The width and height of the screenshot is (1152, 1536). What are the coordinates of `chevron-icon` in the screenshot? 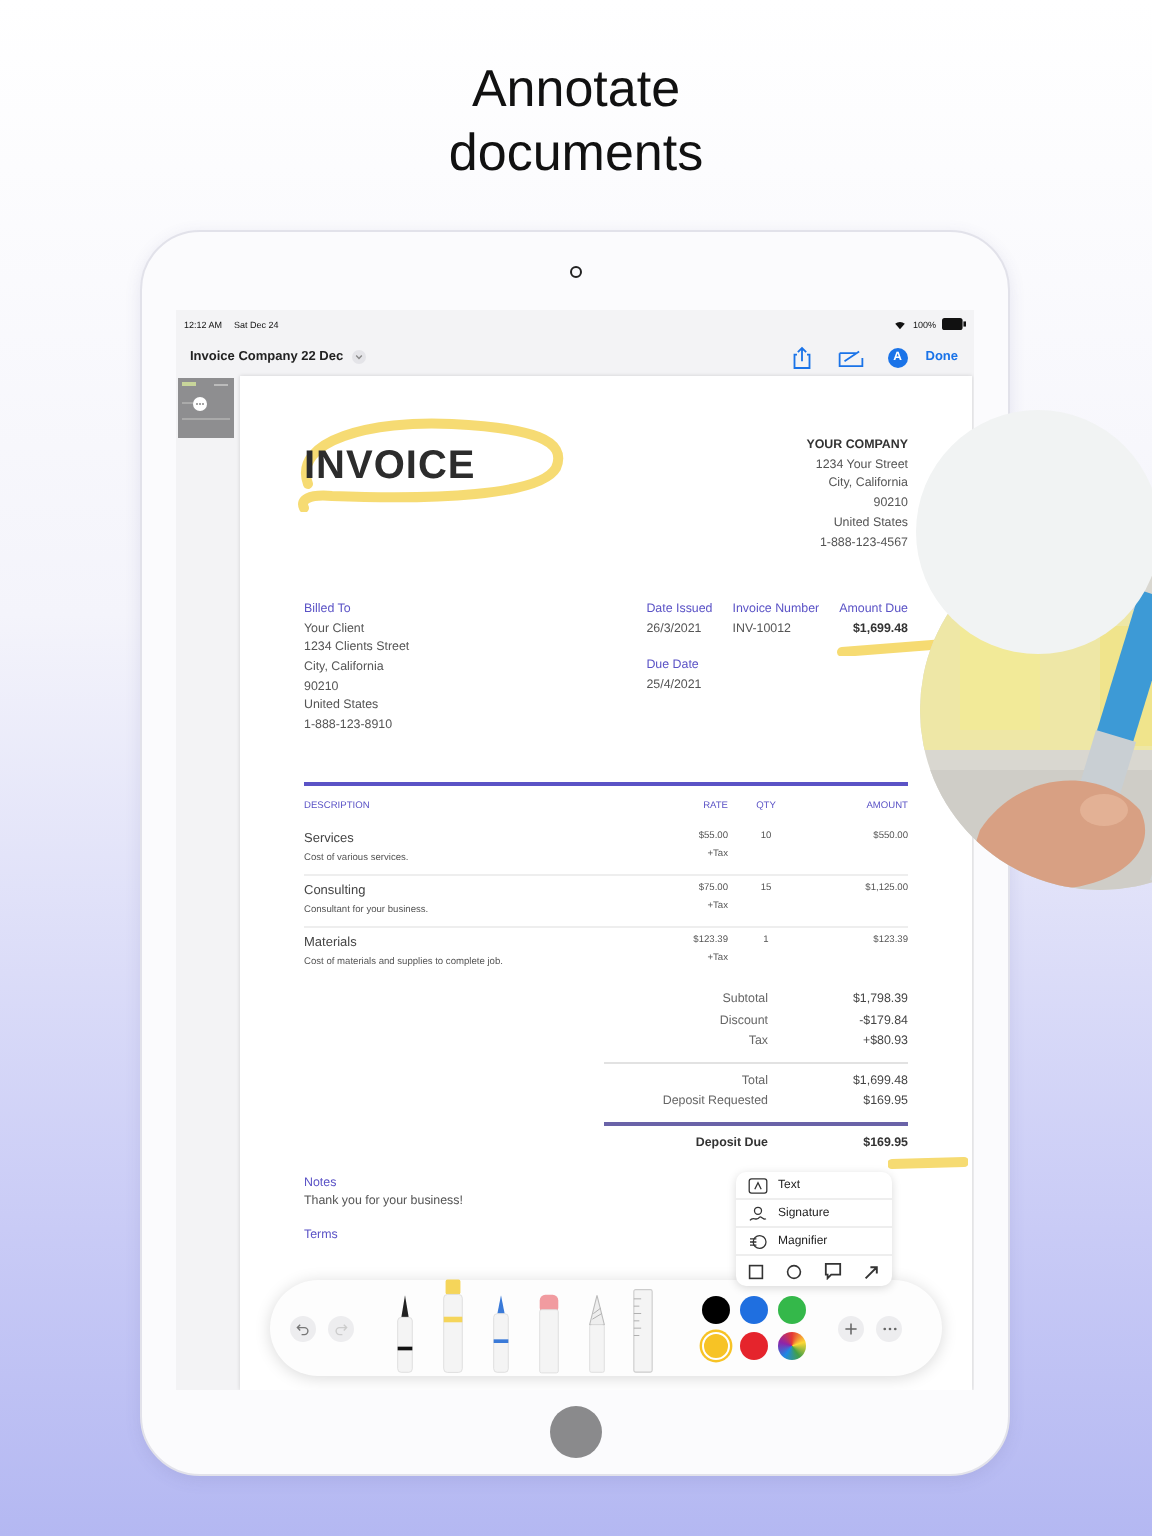 It's located at (358, 357).